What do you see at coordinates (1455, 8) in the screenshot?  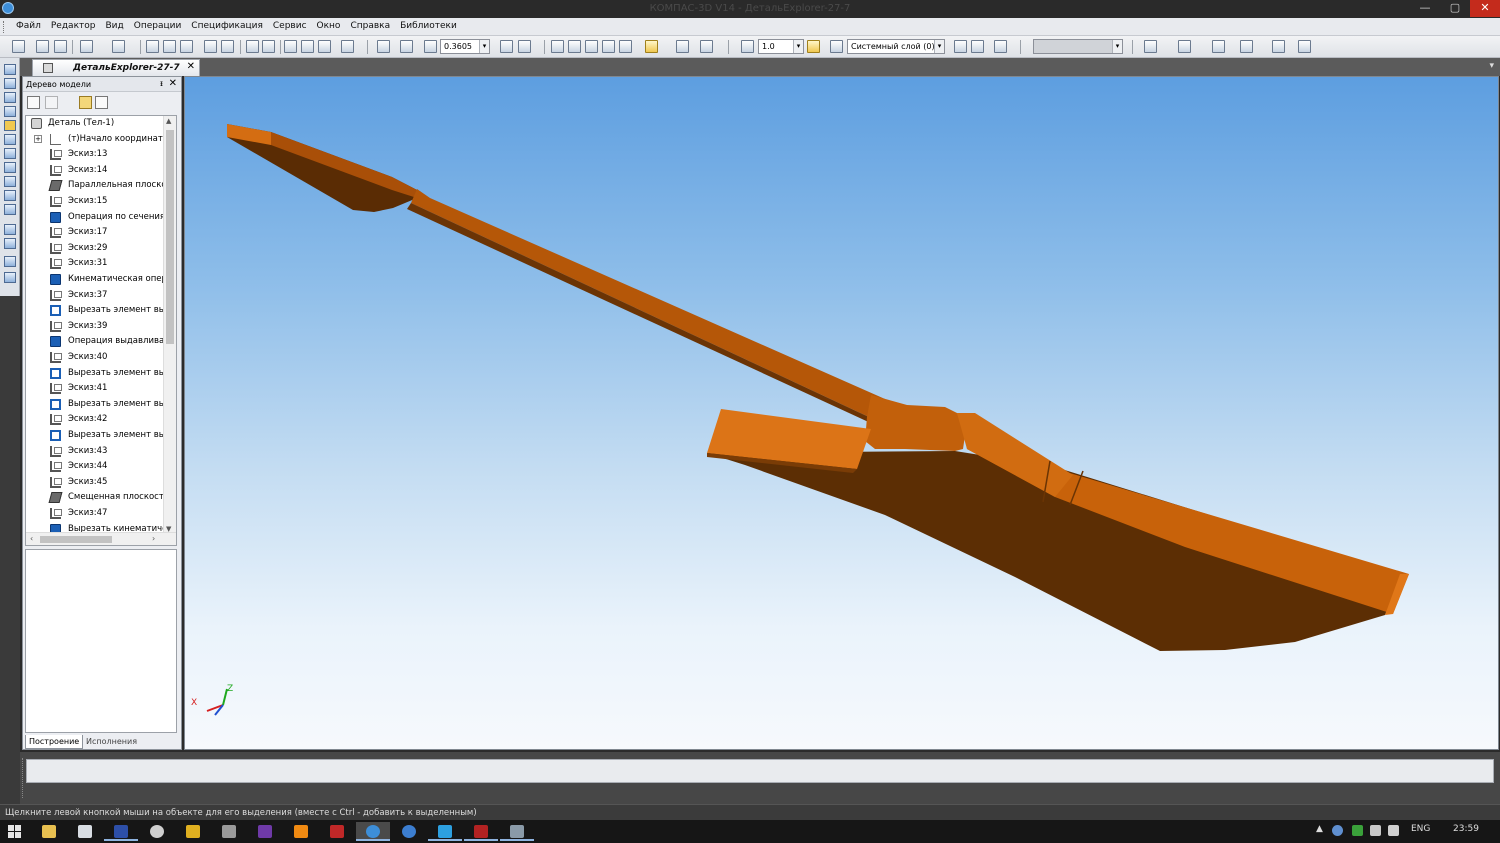 I see `maximize-button: ▢` at bounding box center [1455, 8].